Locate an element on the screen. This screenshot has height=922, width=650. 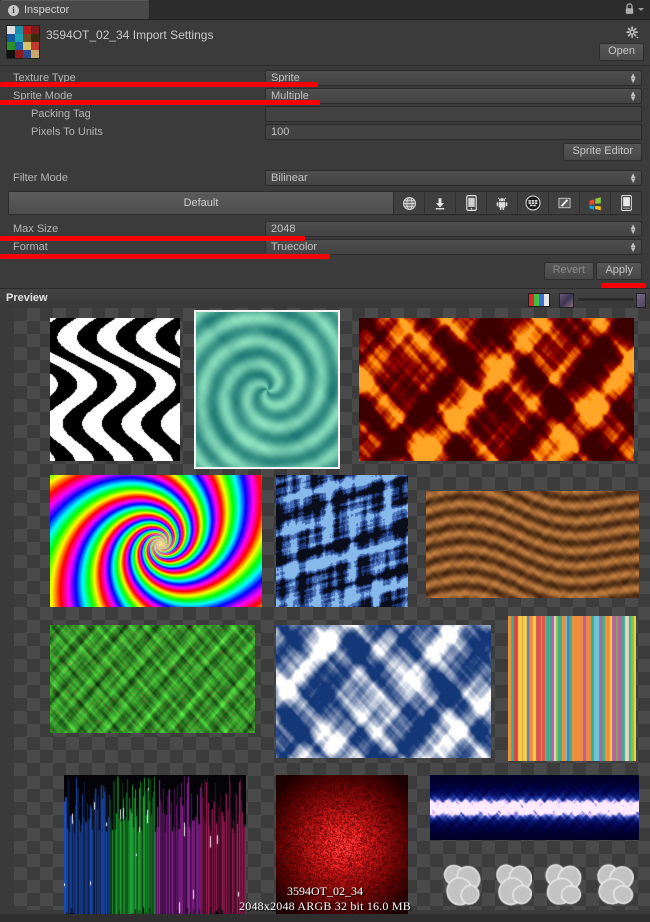
sprite-blue-clouds is located at coordinates (383, 691).